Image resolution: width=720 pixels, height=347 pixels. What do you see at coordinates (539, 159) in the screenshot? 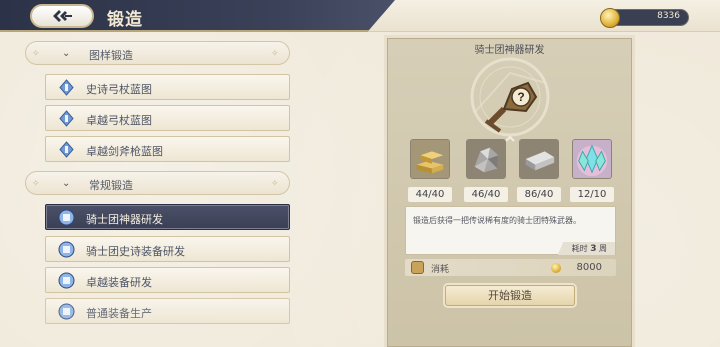
I see `steel-ingot-icon` at bounding box center [539, 159].